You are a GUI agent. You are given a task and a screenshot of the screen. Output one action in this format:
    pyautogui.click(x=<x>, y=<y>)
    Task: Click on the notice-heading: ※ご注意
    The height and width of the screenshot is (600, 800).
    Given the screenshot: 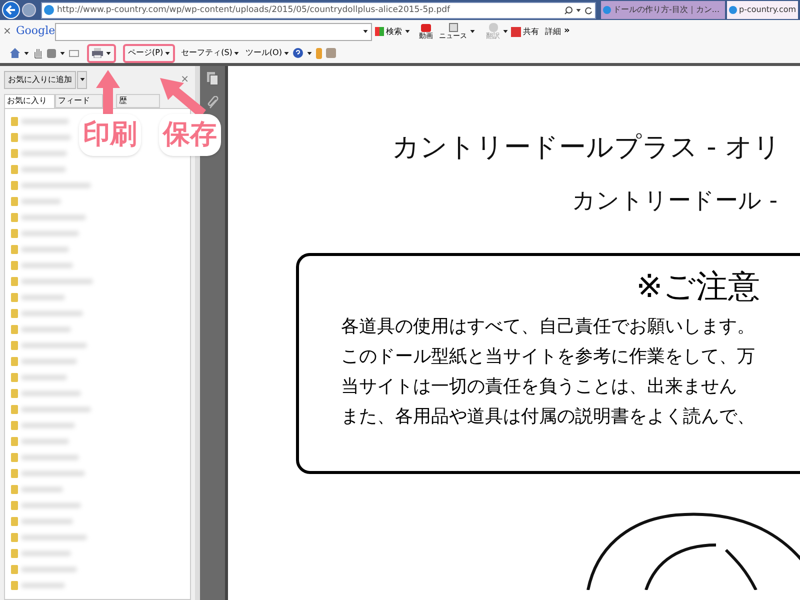 What is the action you would take?
    pyautogui.click(x=698, y=286)
    